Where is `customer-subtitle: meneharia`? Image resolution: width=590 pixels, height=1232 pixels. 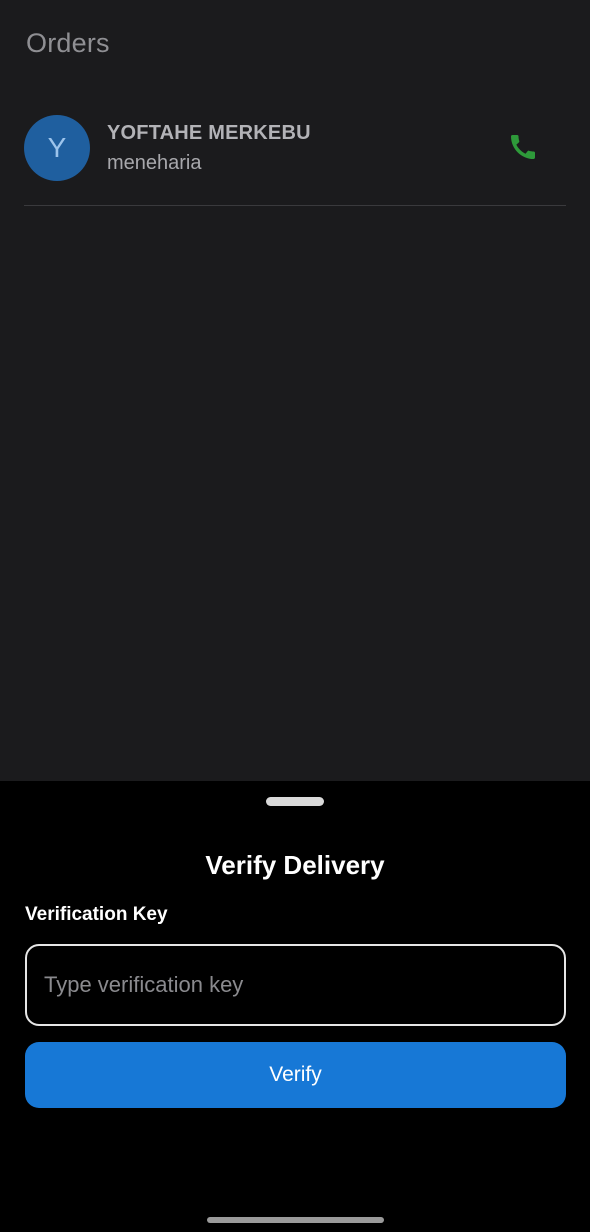
customer-subtitle: meneharia is located at coordinates (154, 163).